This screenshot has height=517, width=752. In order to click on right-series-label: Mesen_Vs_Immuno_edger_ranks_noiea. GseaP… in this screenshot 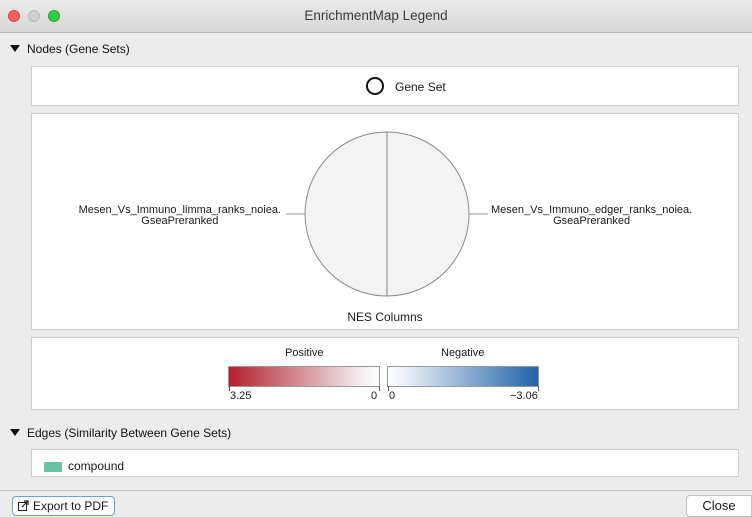, I will do `click(592, 215)`.